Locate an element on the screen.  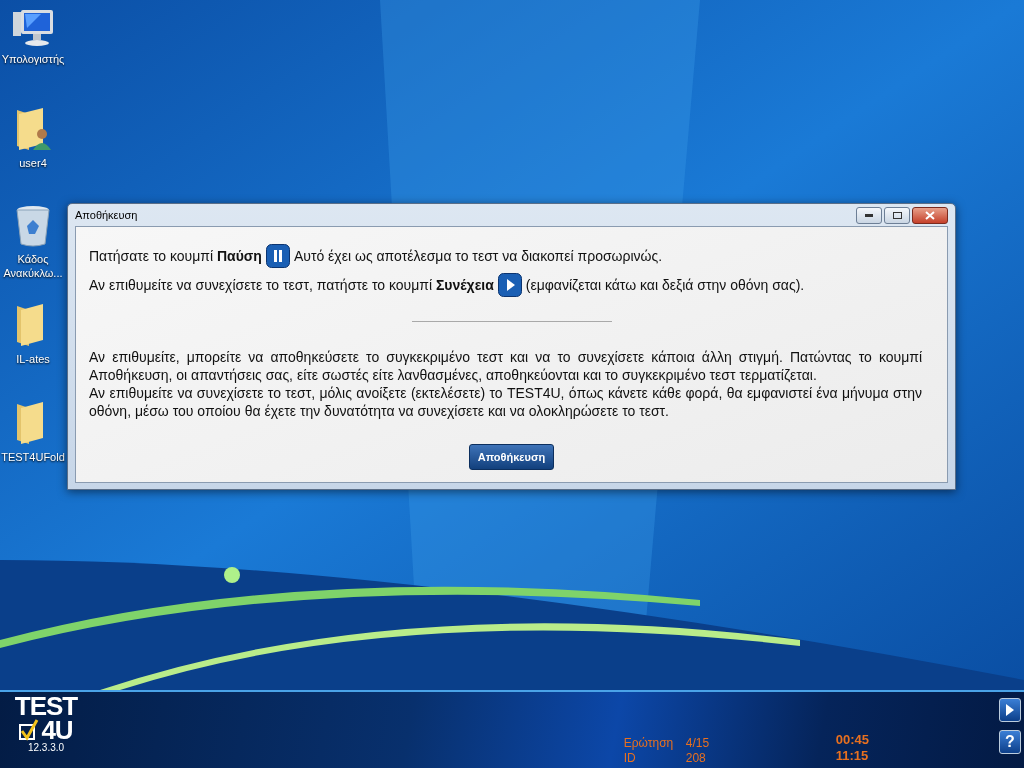
maximize-icon is located at coordinates (897, 215).